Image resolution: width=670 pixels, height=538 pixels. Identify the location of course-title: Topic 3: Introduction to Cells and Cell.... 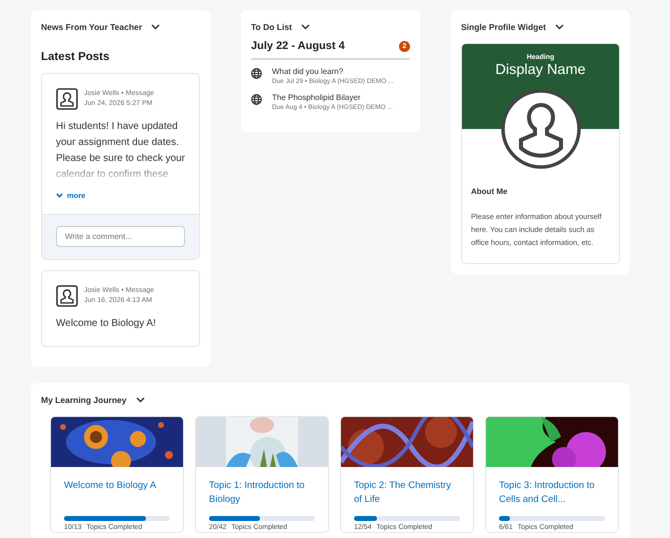
(549, 493).